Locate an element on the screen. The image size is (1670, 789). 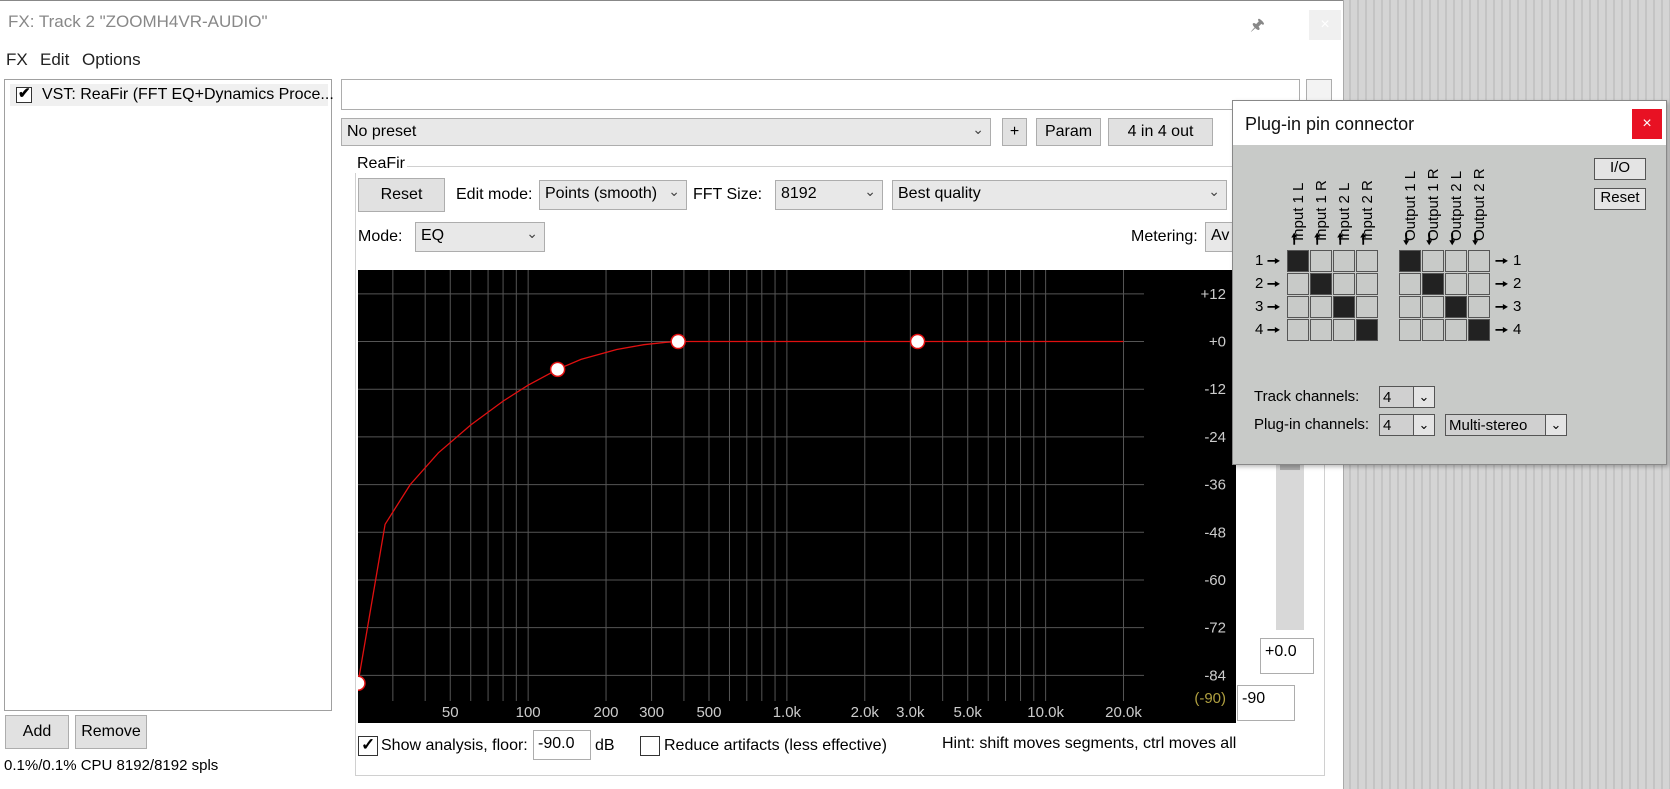
mode-select: EQ ⌄ is located at coordinates (480, 237).